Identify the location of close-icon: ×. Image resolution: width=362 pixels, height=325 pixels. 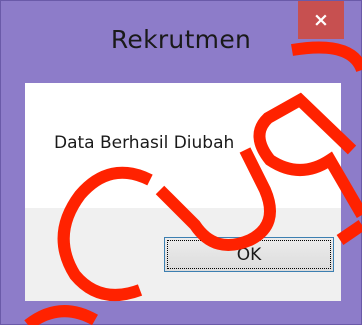
(321, 19).